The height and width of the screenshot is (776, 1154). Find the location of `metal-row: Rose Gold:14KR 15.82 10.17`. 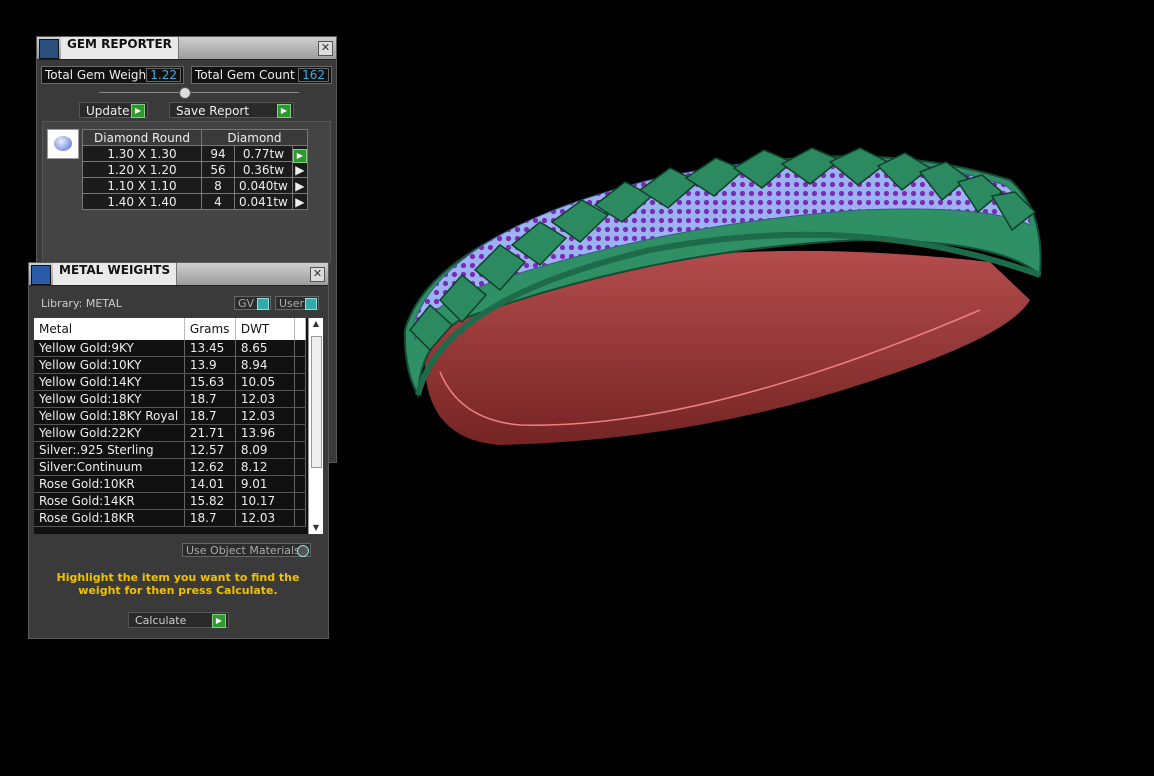

metal-row: Rose Gold:14KR 15.82 10.17 is located at coordinates (170, 501).